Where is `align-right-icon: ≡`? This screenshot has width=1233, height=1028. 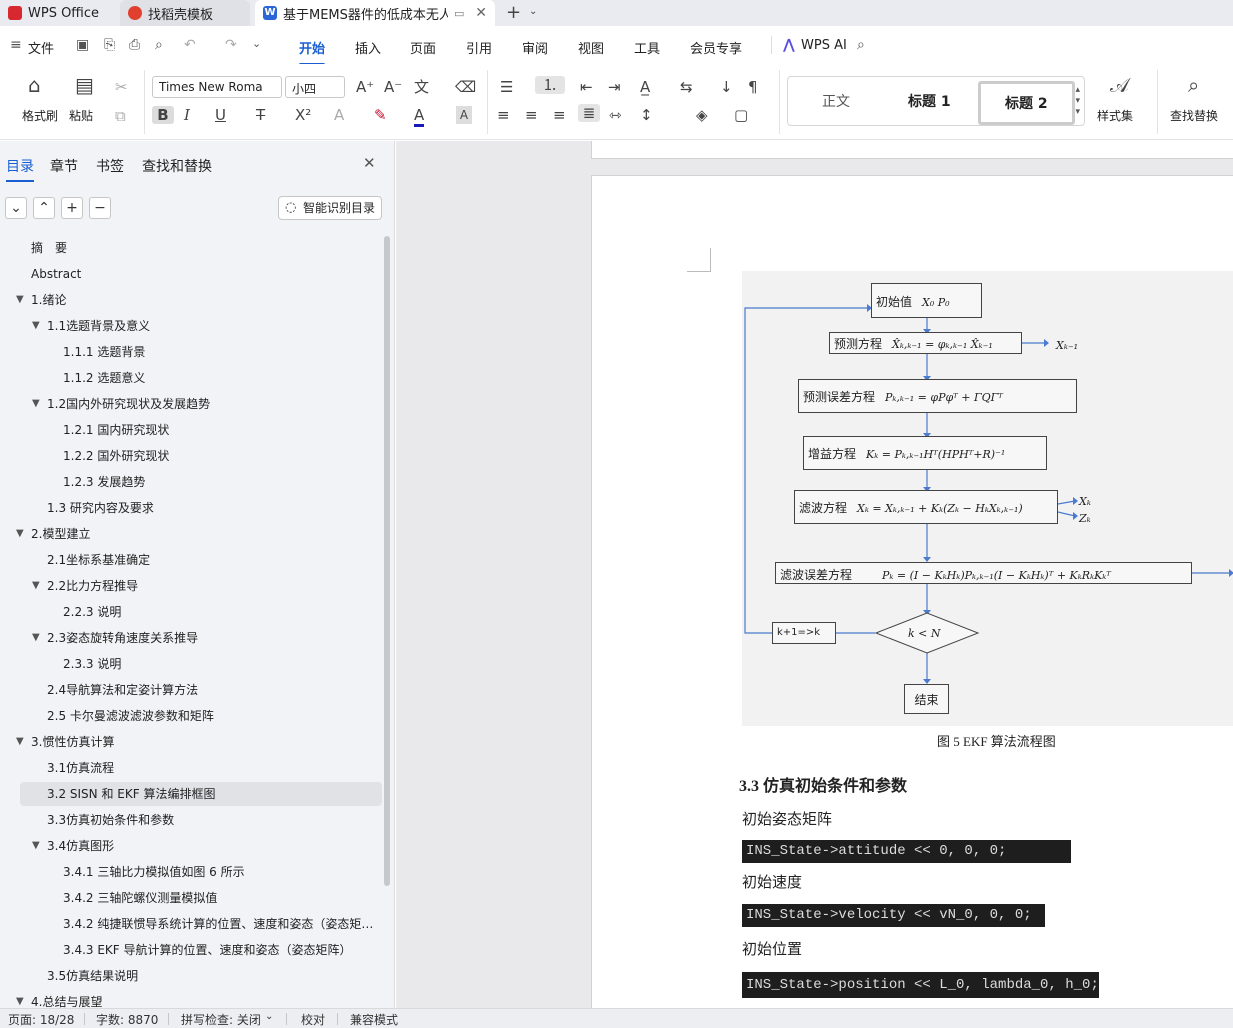 align-right-icon: ≡ is located at coordinates (559, 115).